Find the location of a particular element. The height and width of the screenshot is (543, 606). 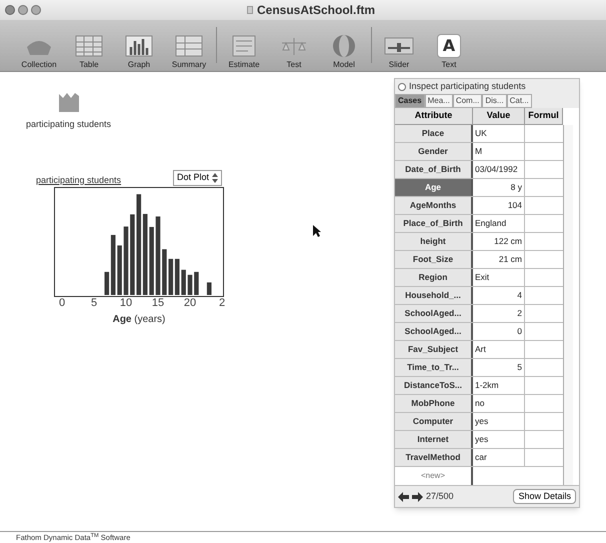

value-cell: 1-2km is located at coordinates (499, 385).